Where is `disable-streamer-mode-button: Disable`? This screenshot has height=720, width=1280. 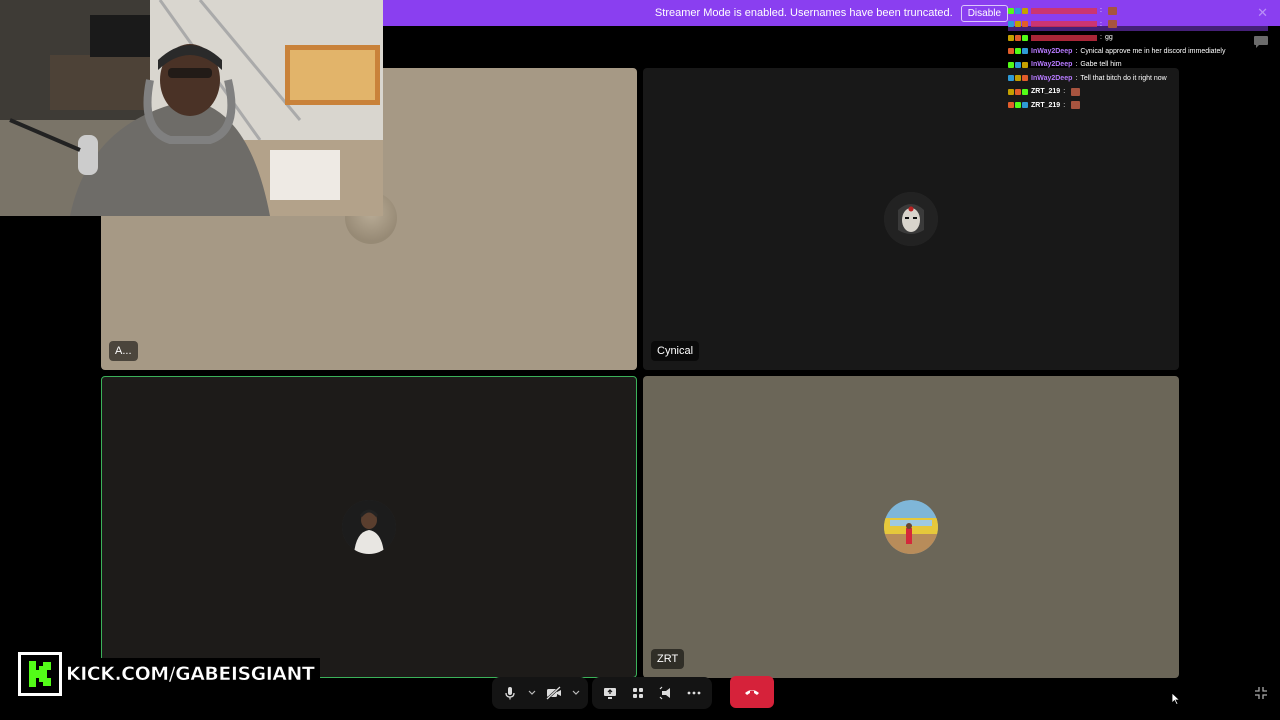 disable-streamer-mode-button: Disable is located at coordinates (984, 13).